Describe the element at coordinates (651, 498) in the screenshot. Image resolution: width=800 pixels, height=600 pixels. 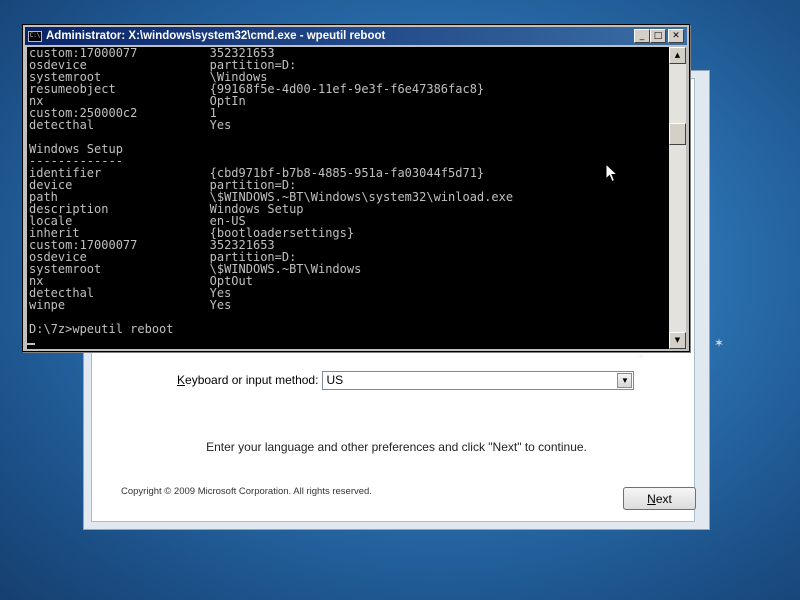
I see `next-accel: N` at that location.